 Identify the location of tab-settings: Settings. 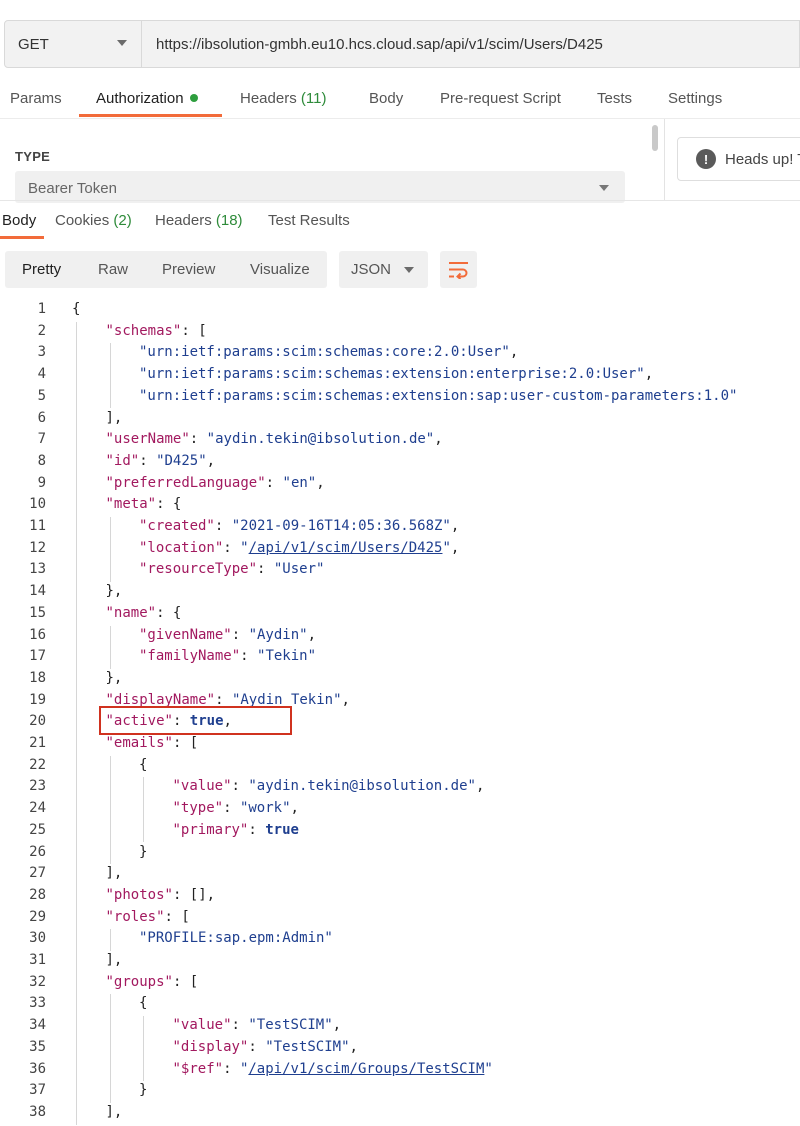
(695, 98).